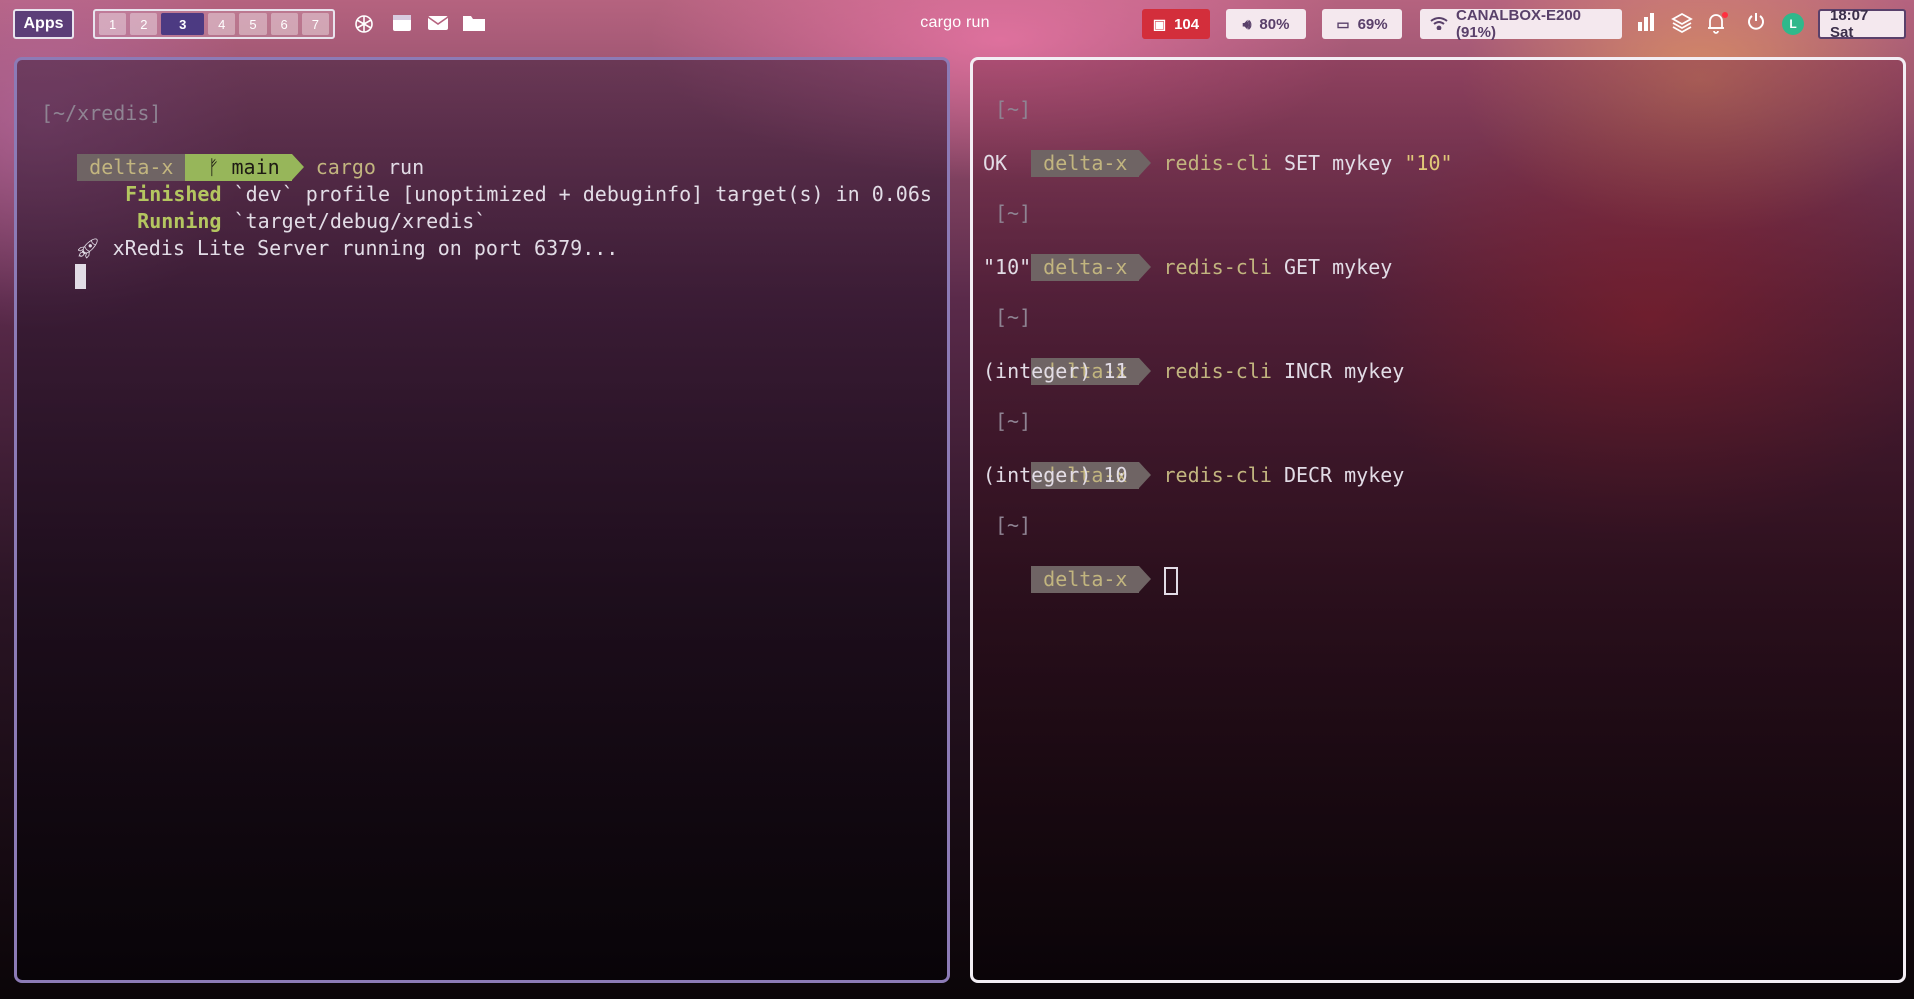  Describe the element at coordinates (1187, 254) in the screenshot. I see `prompt-line: delta-x redis-cli GET mykey` at that location.